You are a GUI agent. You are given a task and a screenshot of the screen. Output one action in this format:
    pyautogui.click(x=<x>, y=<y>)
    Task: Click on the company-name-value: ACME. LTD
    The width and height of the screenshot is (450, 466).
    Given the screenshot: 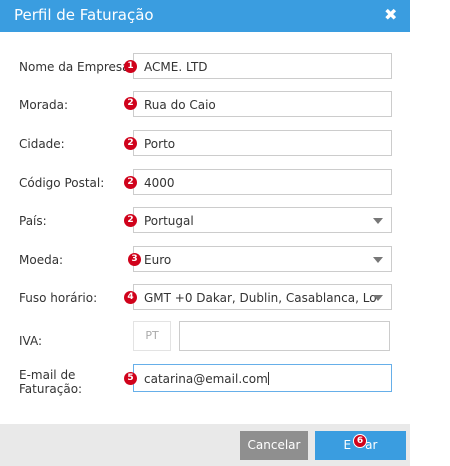 What is the action you would take?
    pyautogui.click(x=176, y=67)
    